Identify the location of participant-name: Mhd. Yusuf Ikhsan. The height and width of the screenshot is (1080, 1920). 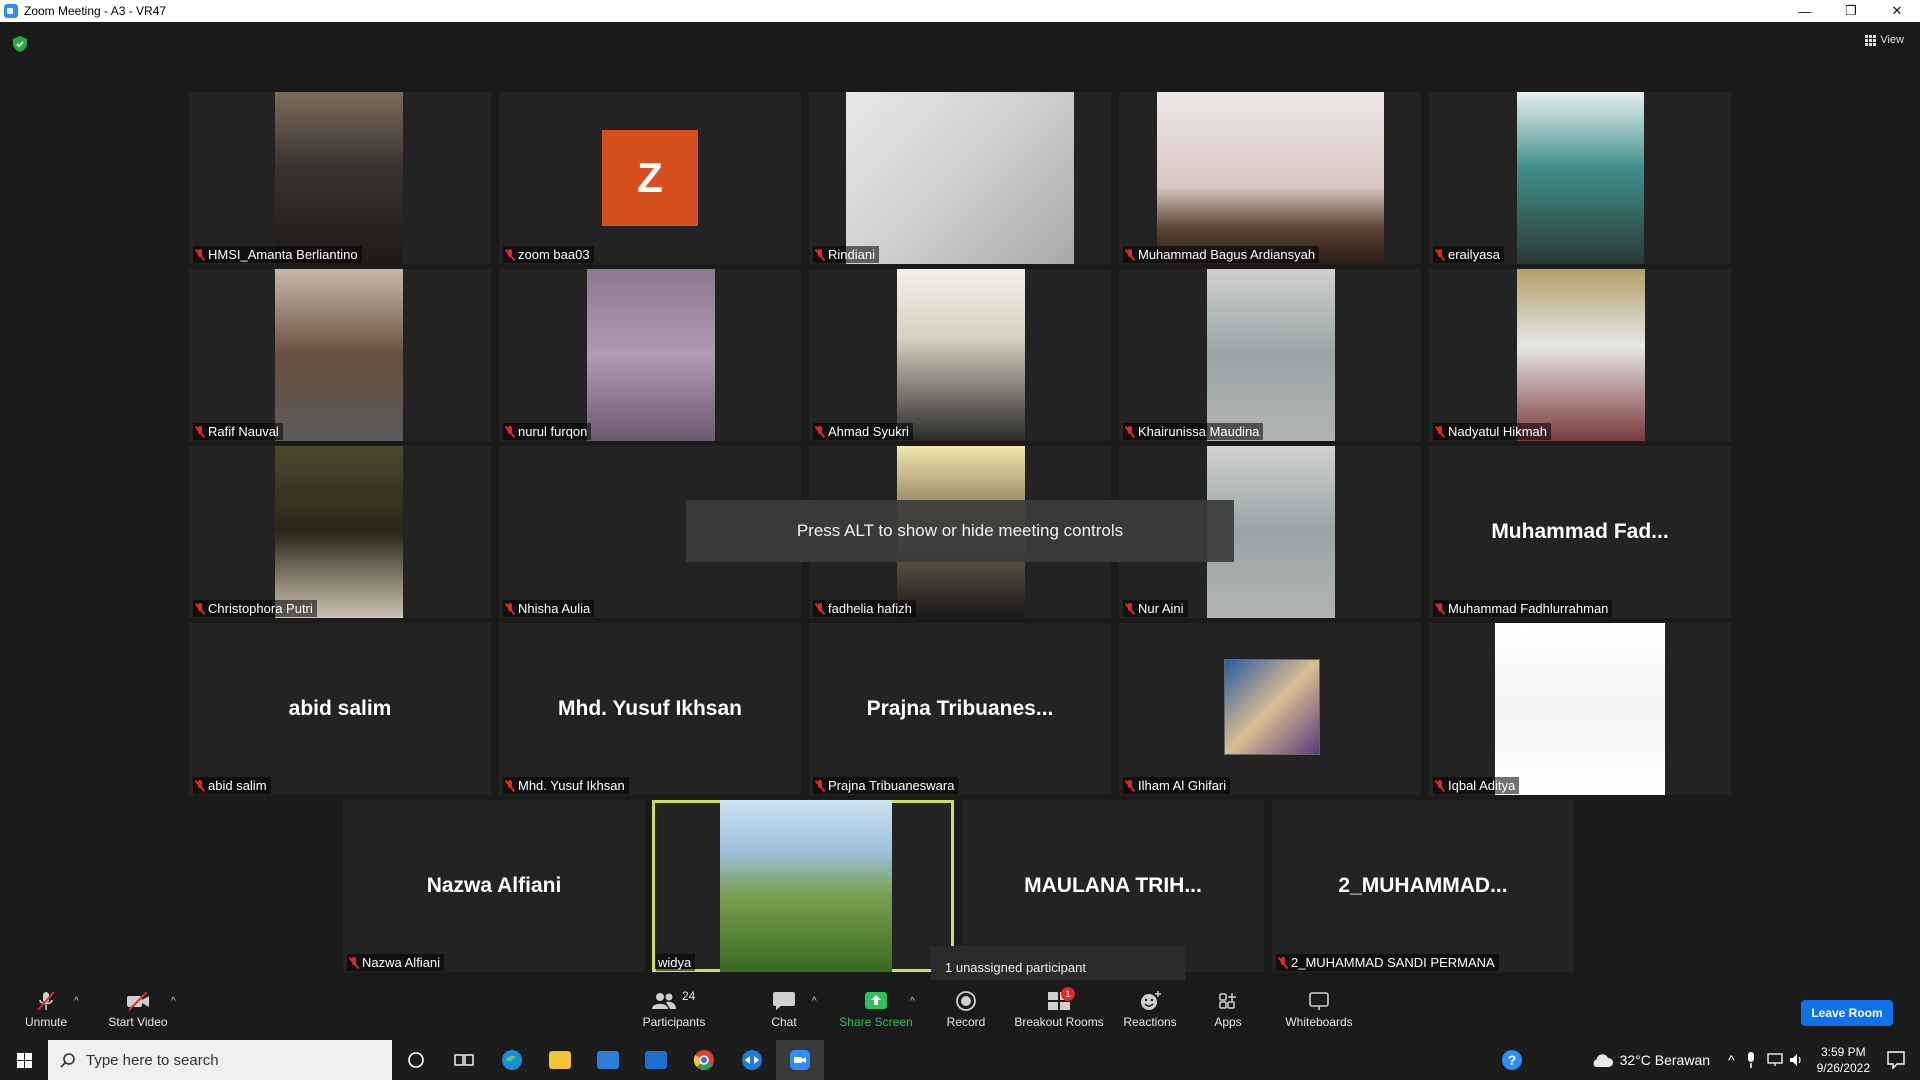
(571, 785).